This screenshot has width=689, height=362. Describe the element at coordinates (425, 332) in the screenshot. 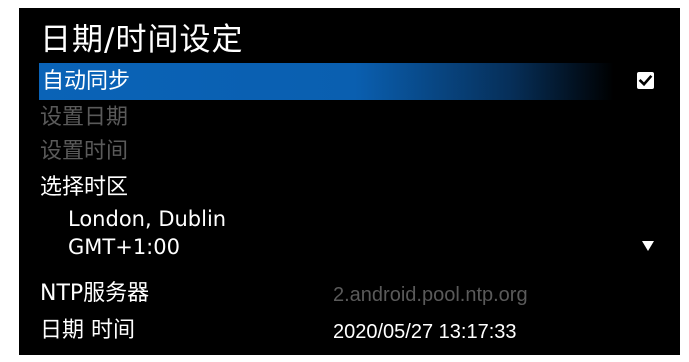

I see `date-time-value: 2020/05/27 13:17:33` at that location.